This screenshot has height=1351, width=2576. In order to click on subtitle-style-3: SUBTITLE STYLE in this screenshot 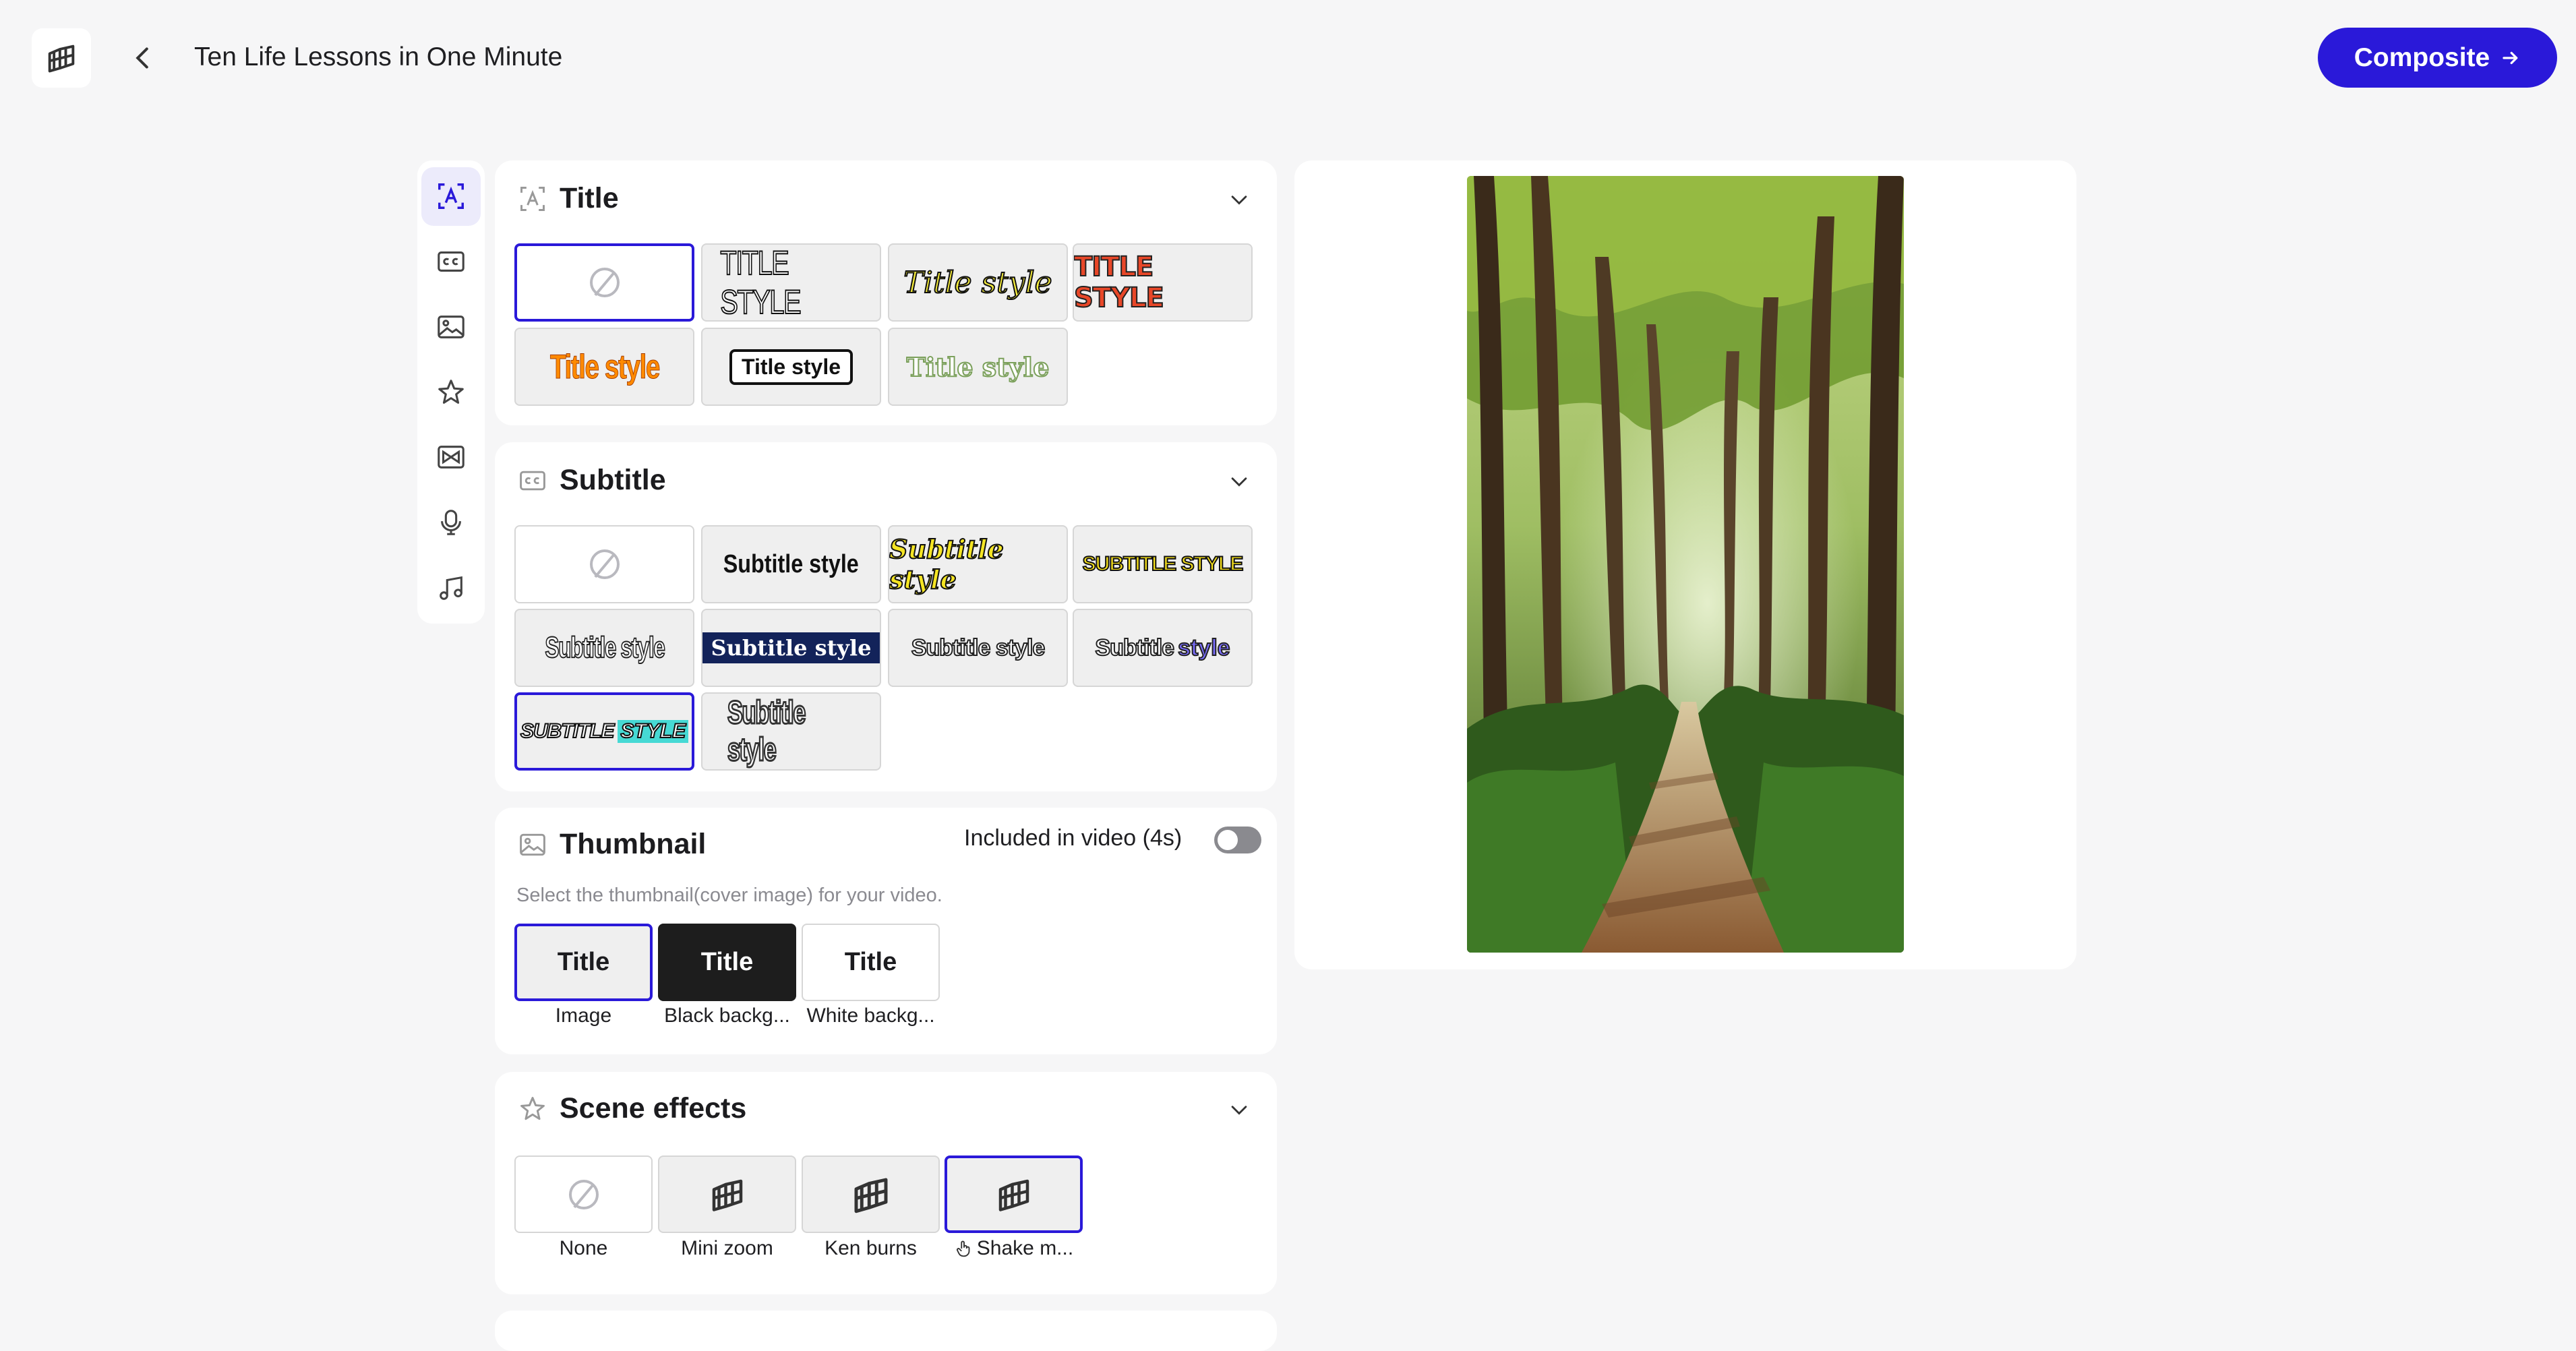, I will do `click(1163, 564)`.